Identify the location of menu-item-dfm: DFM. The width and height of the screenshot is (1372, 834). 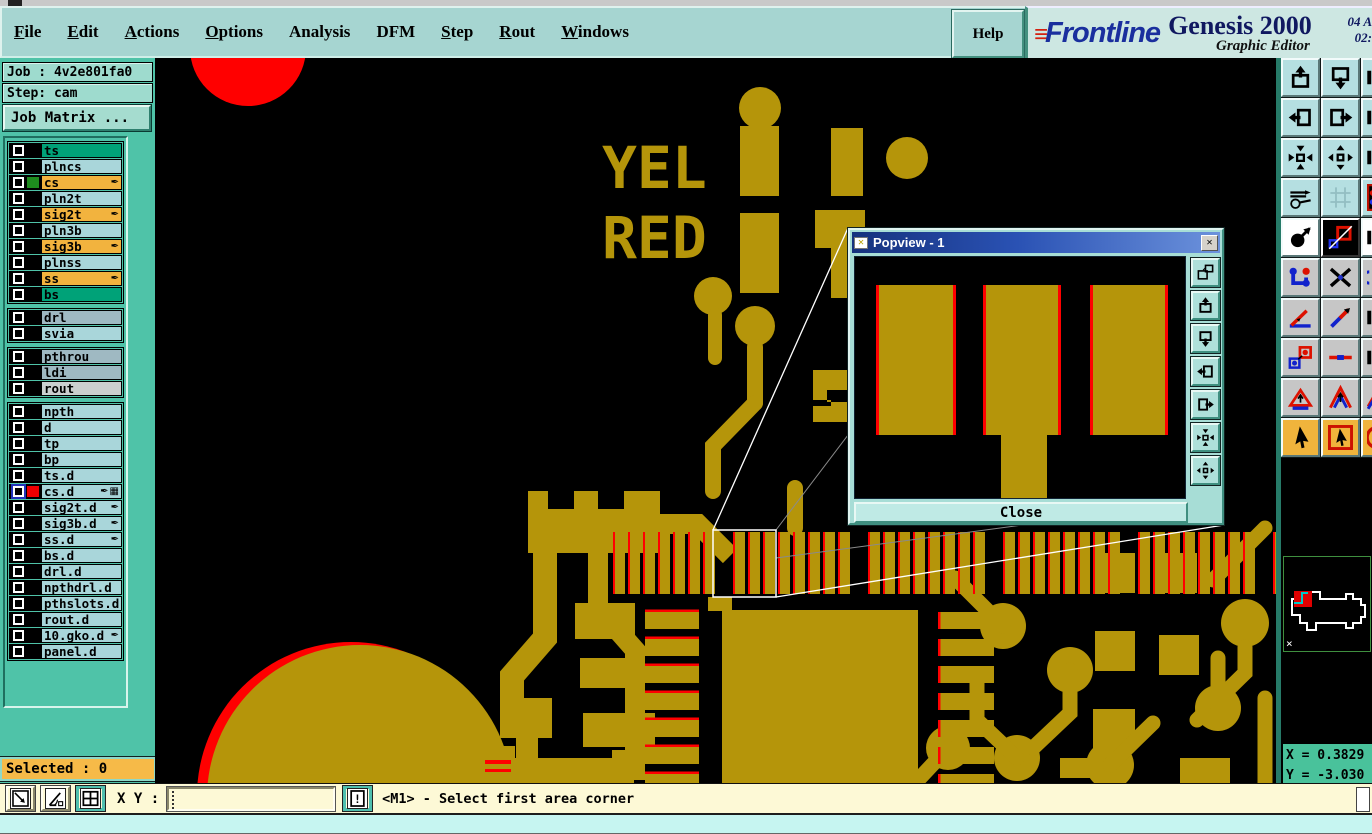
(395, 32).